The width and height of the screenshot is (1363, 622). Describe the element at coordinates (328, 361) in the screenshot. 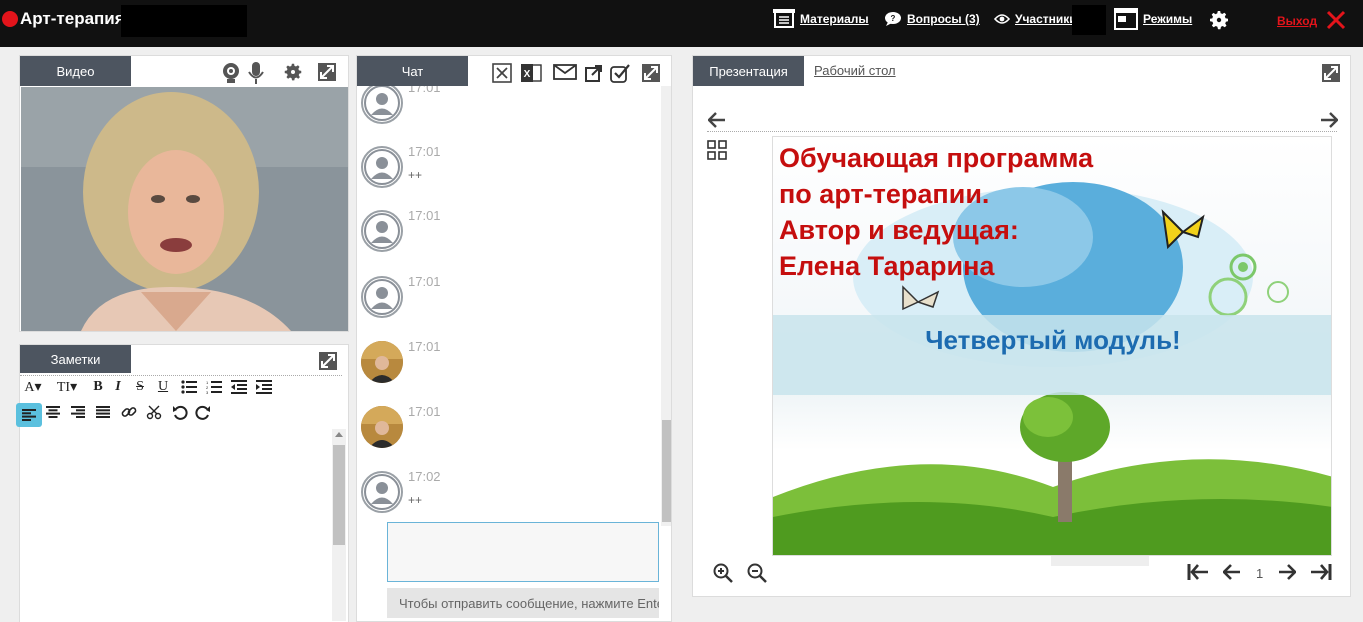

I see `notes-expand-icon` at that location.